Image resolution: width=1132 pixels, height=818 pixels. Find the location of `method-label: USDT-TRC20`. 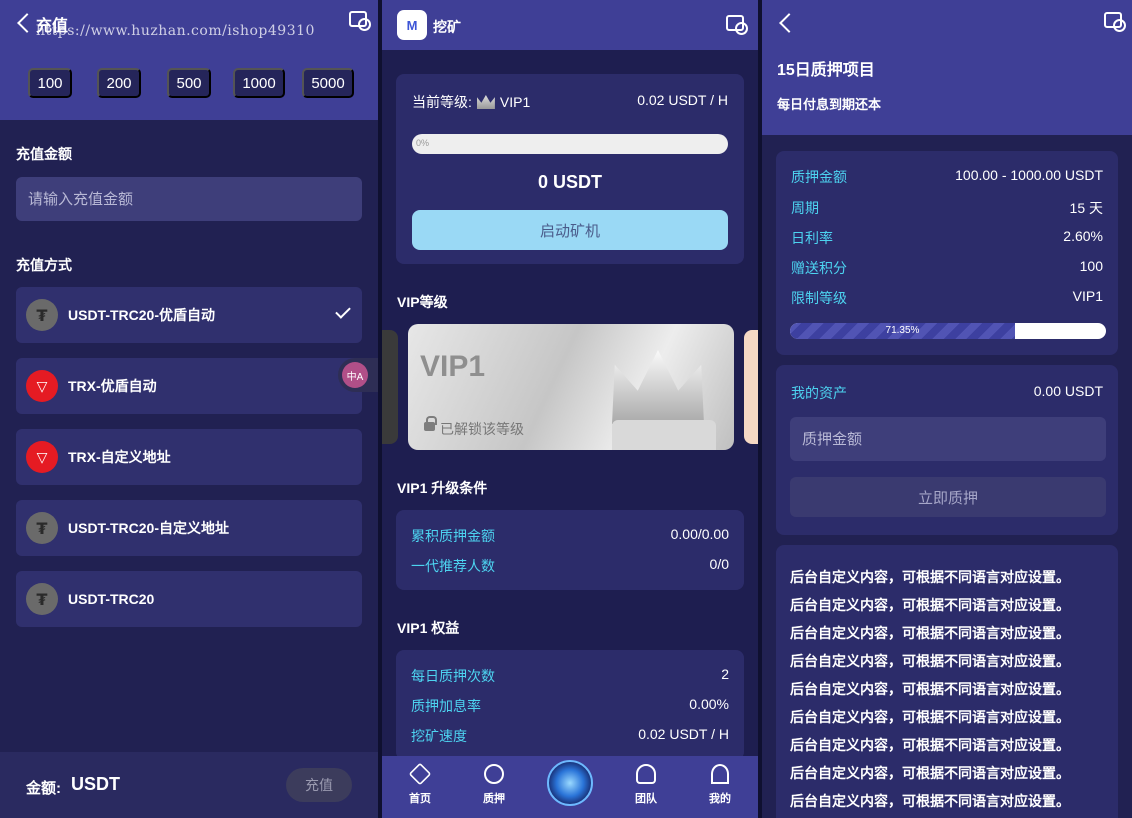

method-label: USDT-TRC20 is located at coordinates (111, 599).